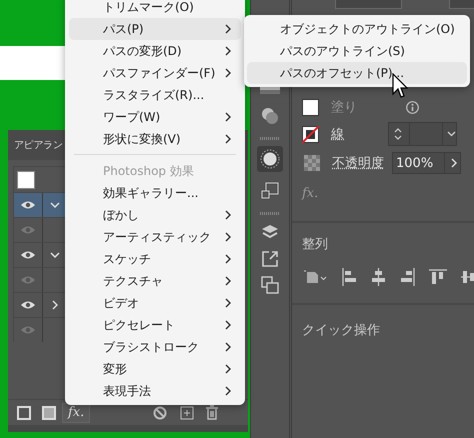 The image size is (474, 438). Describe the element at coordinates (155, 29) in the screenshot. I see `menu-item: パス(P)` at that location.